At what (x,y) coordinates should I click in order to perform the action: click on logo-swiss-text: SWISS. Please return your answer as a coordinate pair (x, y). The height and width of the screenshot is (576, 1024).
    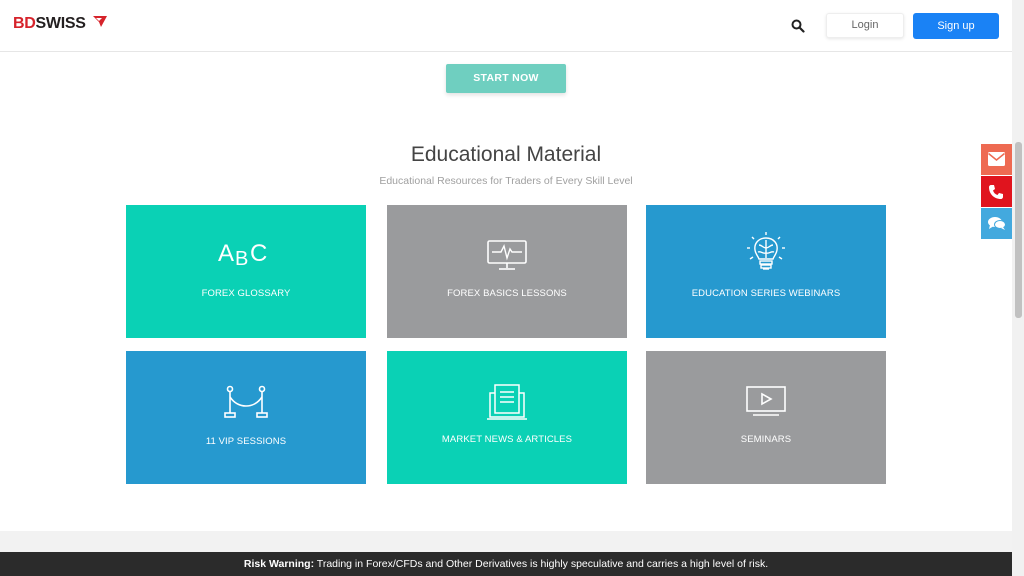
    Looking at the image, I should click on (60, 23).